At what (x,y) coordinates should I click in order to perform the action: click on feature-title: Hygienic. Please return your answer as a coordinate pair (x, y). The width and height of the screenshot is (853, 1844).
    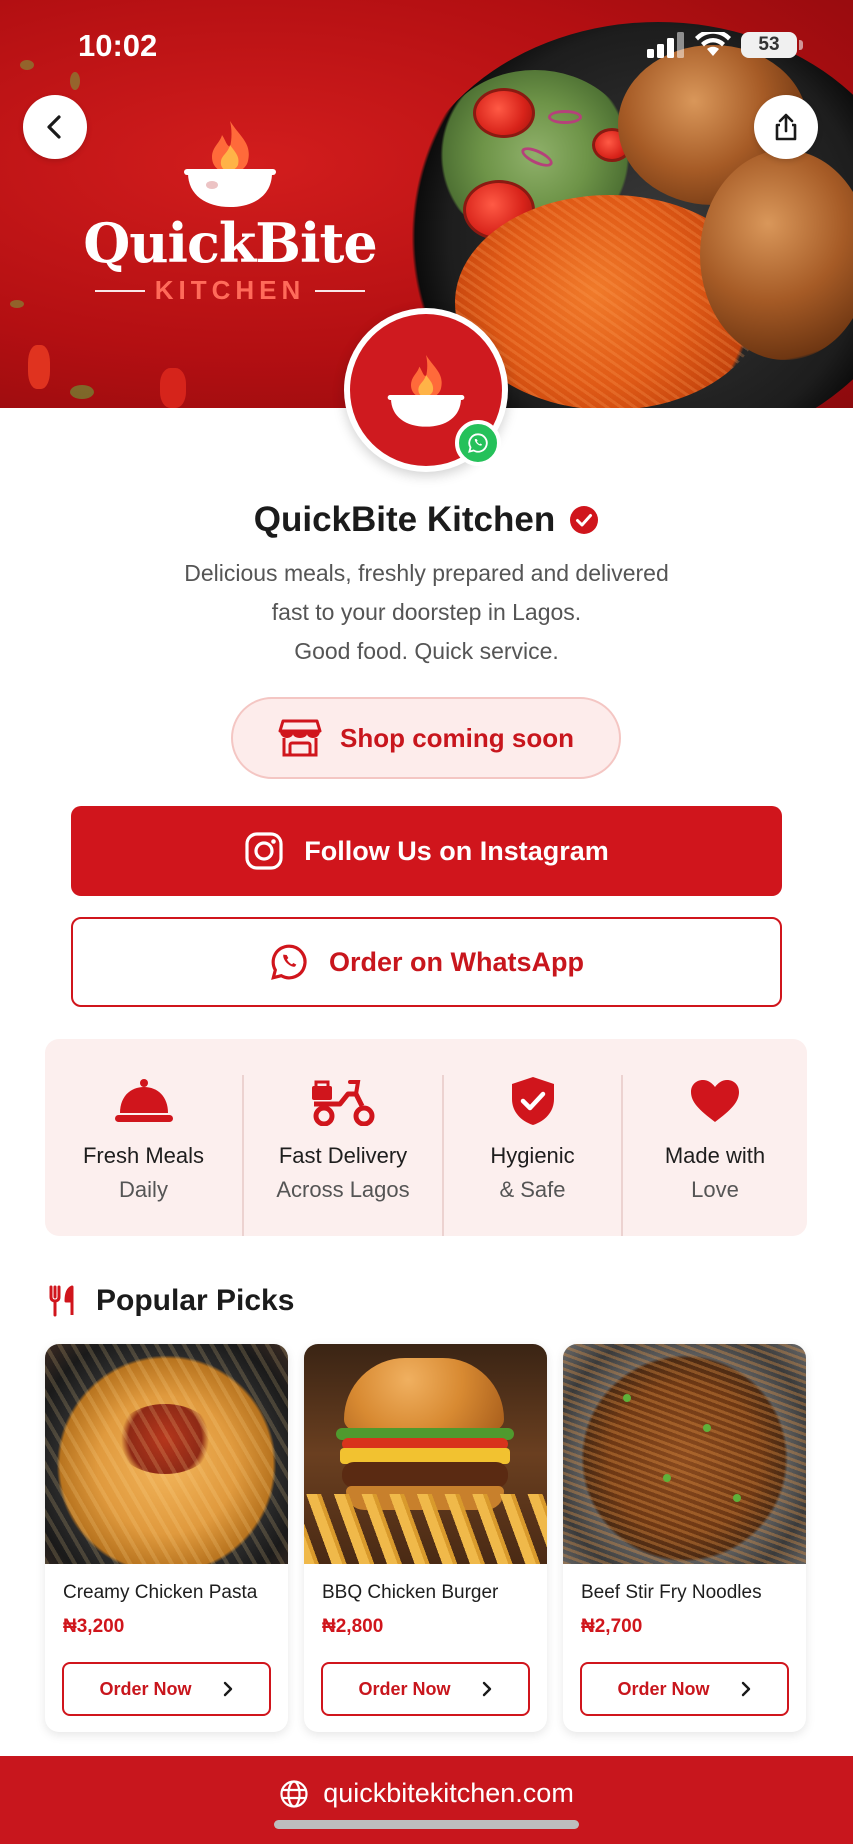
    Looking at the image, I should click on (532, 1155).